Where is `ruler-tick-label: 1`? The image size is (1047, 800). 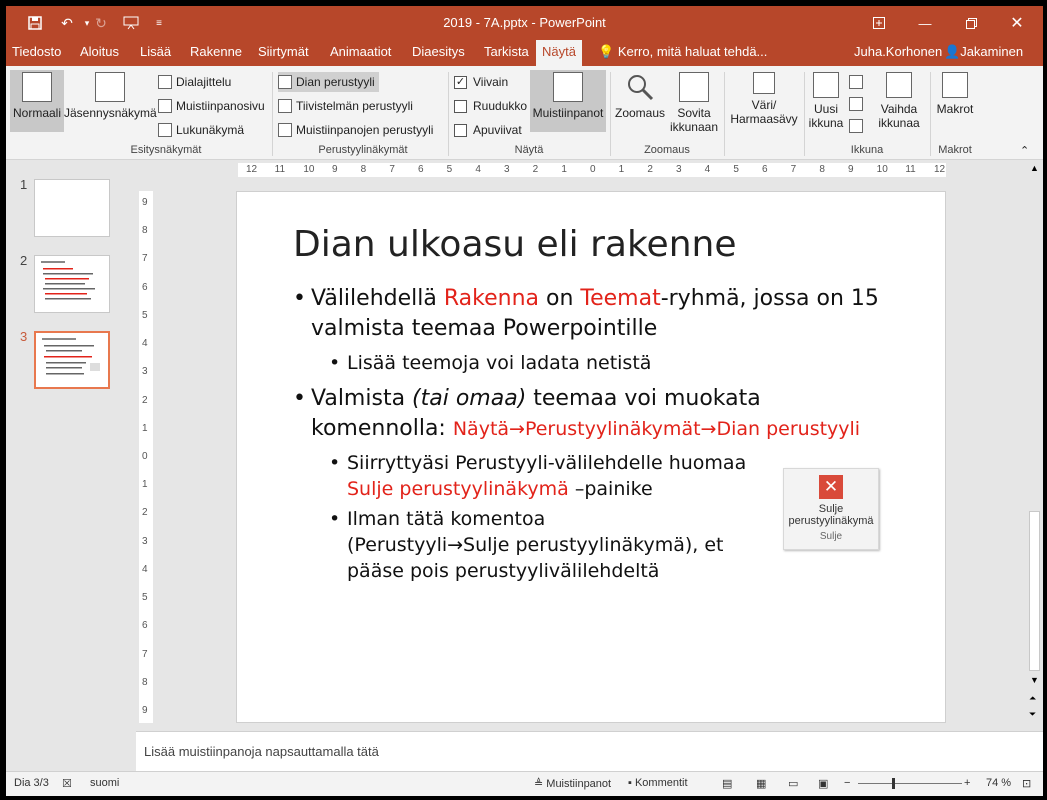 ruler-tick-label: 1 is located at coordinates (145, 428).